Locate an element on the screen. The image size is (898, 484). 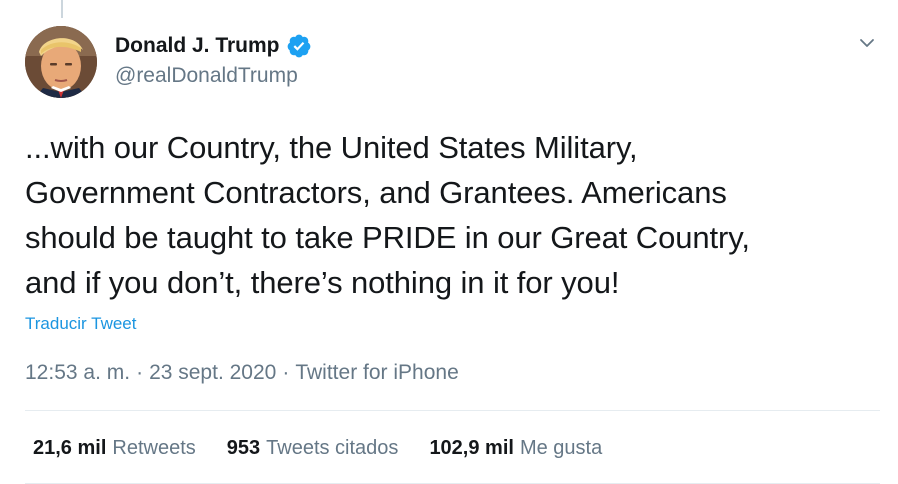
avatar-image is located at coordinates (61, 62).